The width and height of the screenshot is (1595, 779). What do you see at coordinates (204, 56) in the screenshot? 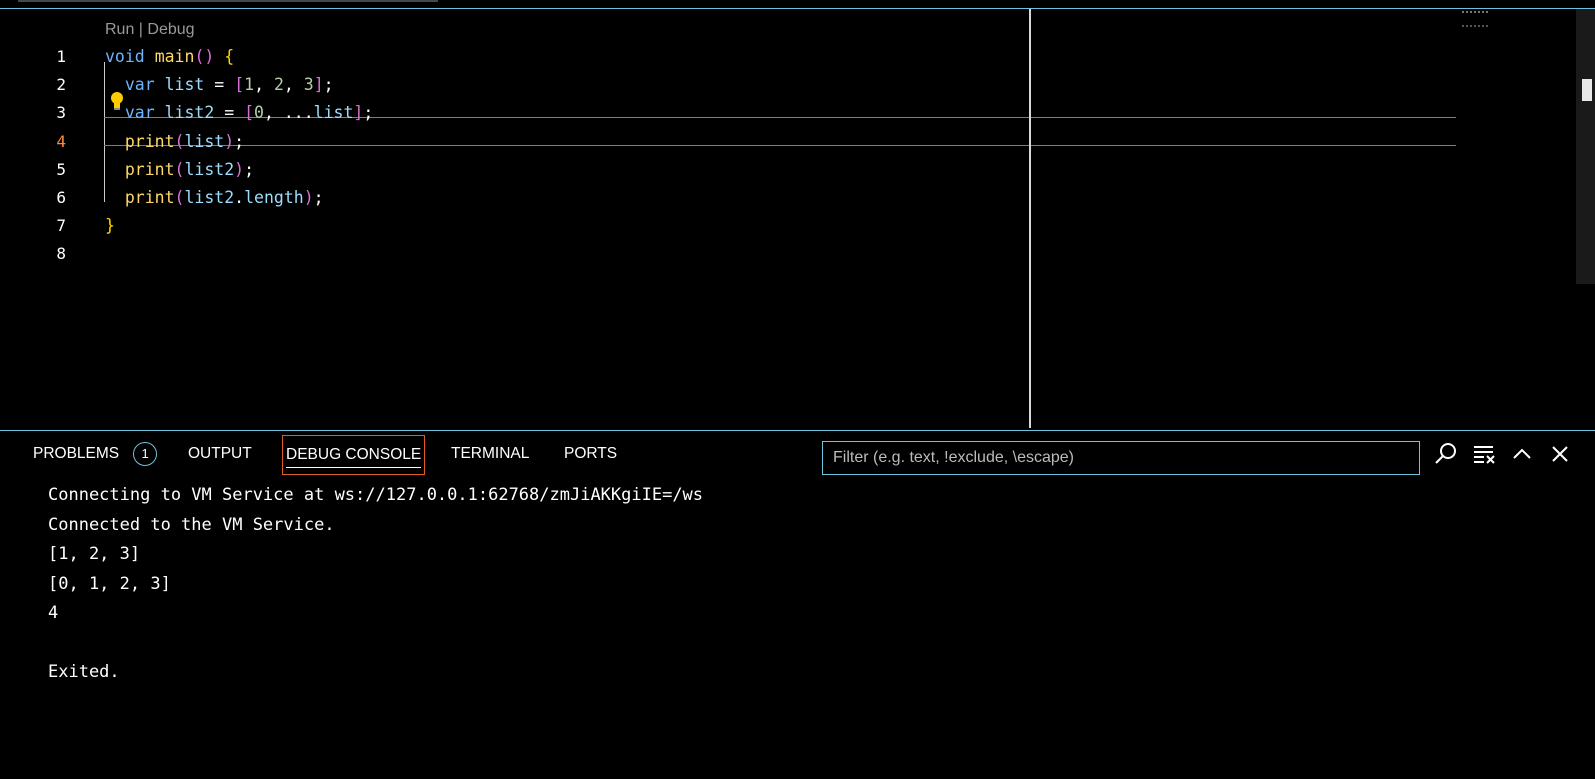
I see `code-token: ()` at bounding box center [204, 56].